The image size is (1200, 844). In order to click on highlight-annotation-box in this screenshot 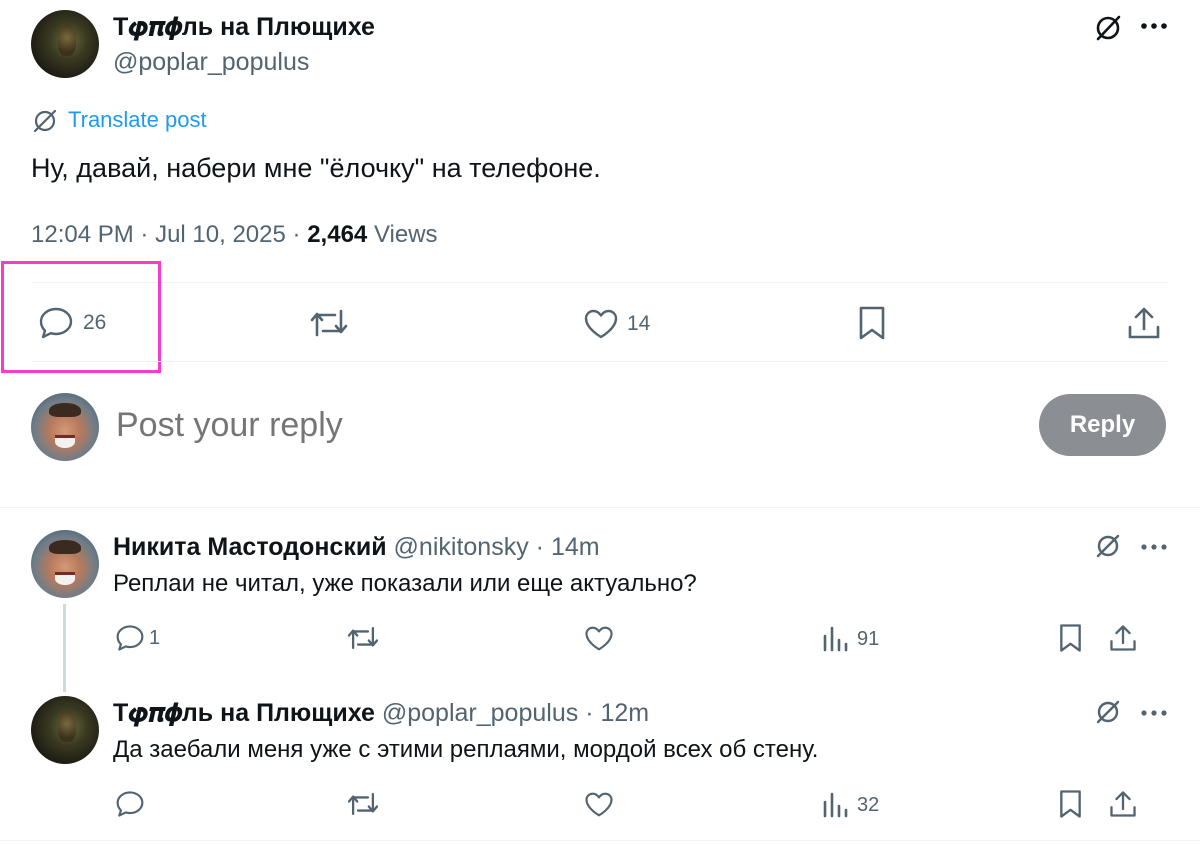, I will do `click(81, 317)`.